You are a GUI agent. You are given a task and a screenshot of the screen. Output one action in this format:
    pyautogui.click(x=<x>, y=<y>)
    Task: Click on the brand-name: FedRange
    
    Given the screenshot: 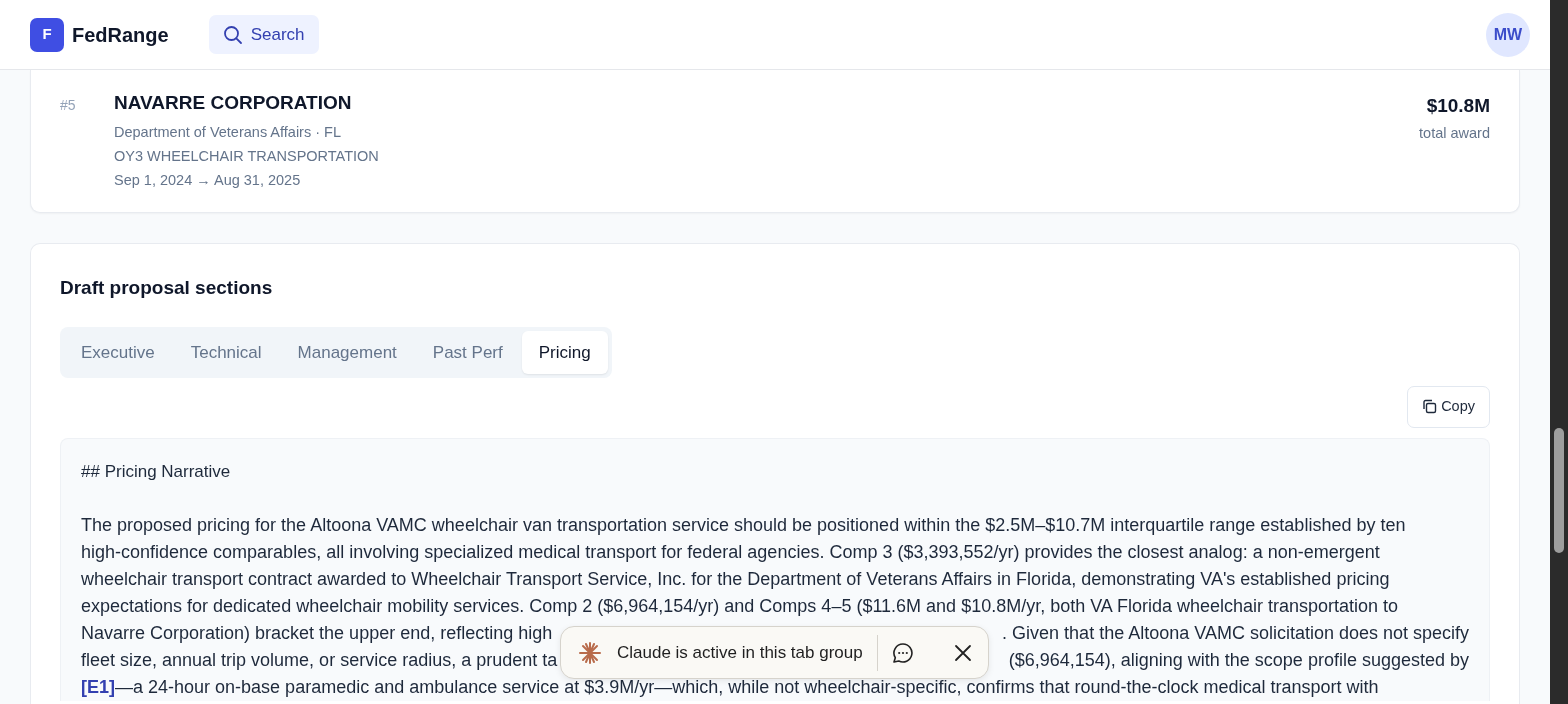 What is the action you would take?
    pyautogui.click(x=120, y=35)
    